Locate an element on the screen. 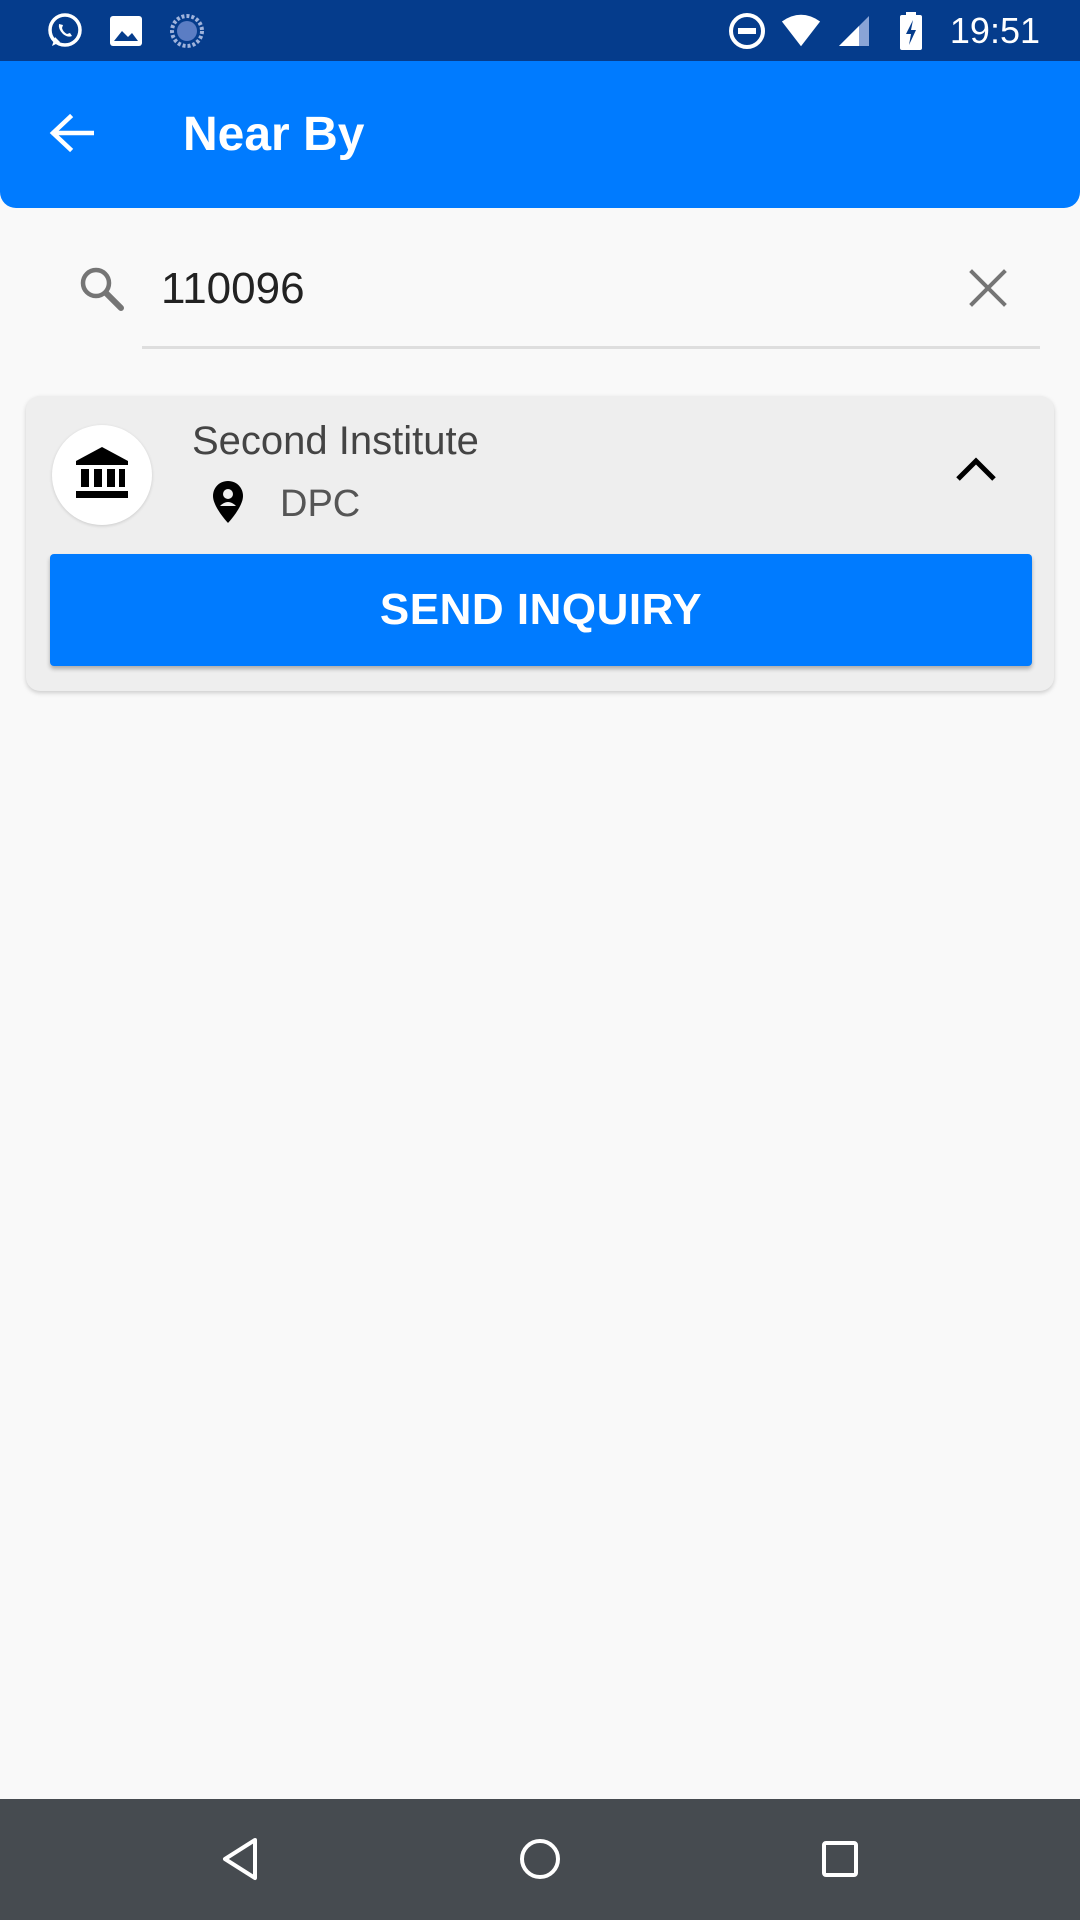 The width and height of the screenshot is (1080, 1920). gallery-icon is located at coordinates (126, 31).